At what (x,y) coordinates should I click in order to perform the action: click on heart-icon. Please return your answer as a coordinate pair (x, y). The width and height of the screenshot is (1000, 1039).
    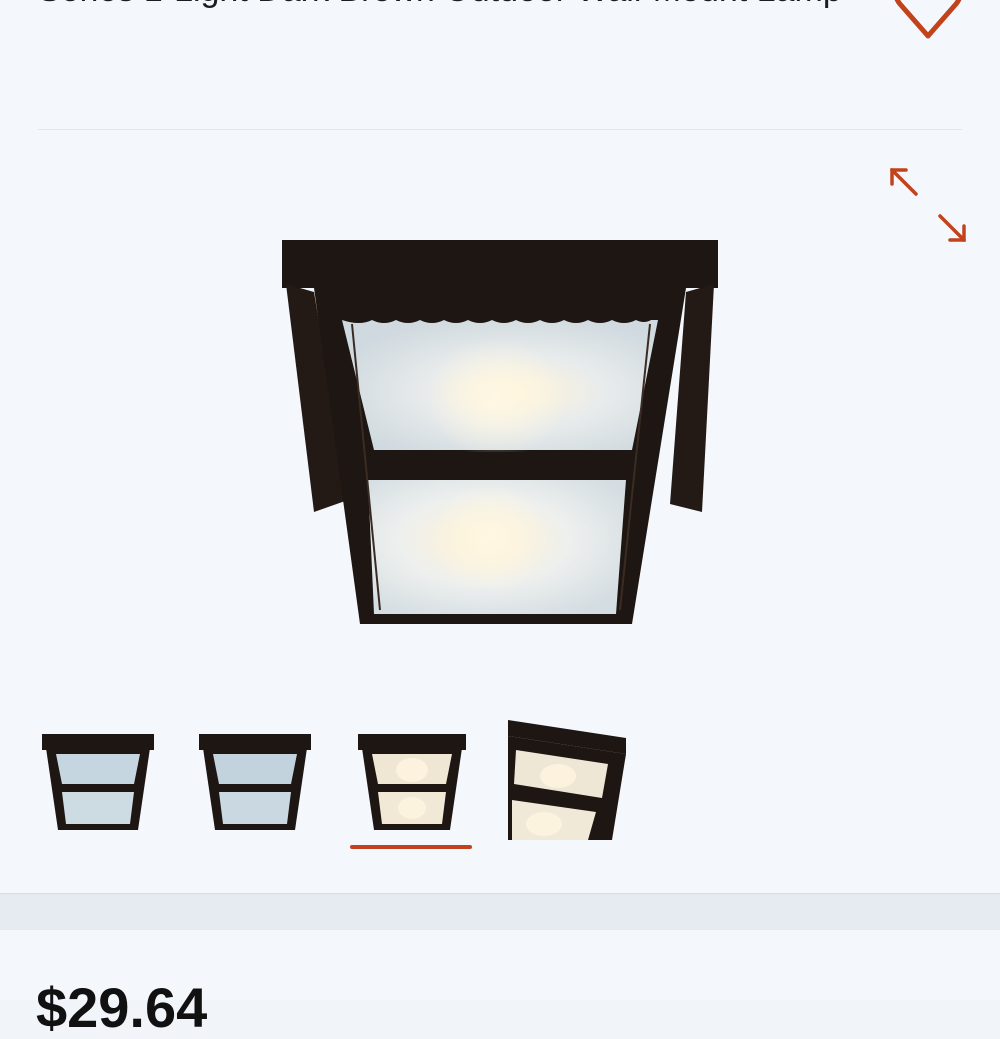
    Looking at the image, I should click on (928, 19).